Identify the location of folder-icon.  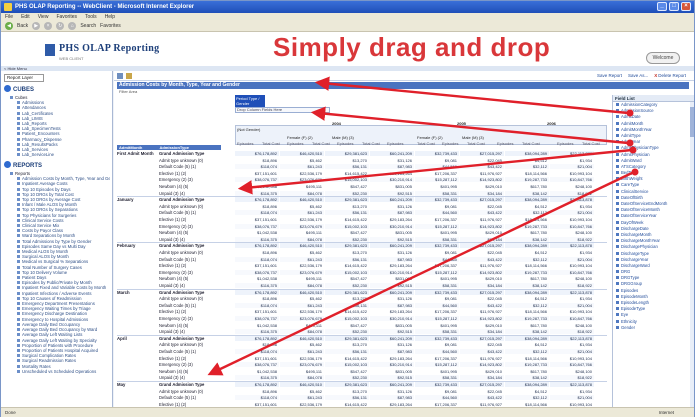
(129, 76).